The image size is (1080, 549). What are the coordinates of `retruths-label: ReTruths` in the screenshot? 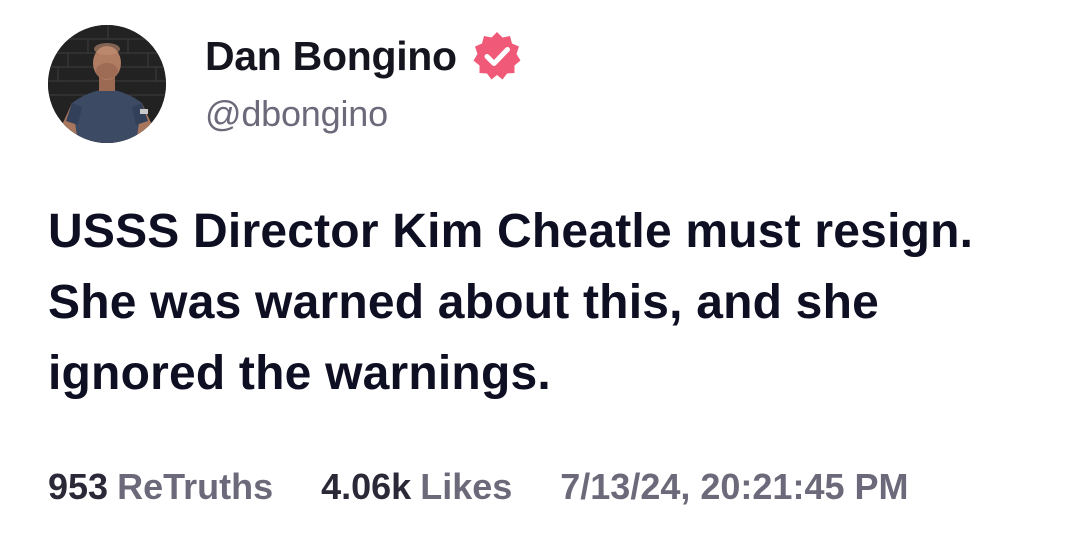 It's located at (195, 486).